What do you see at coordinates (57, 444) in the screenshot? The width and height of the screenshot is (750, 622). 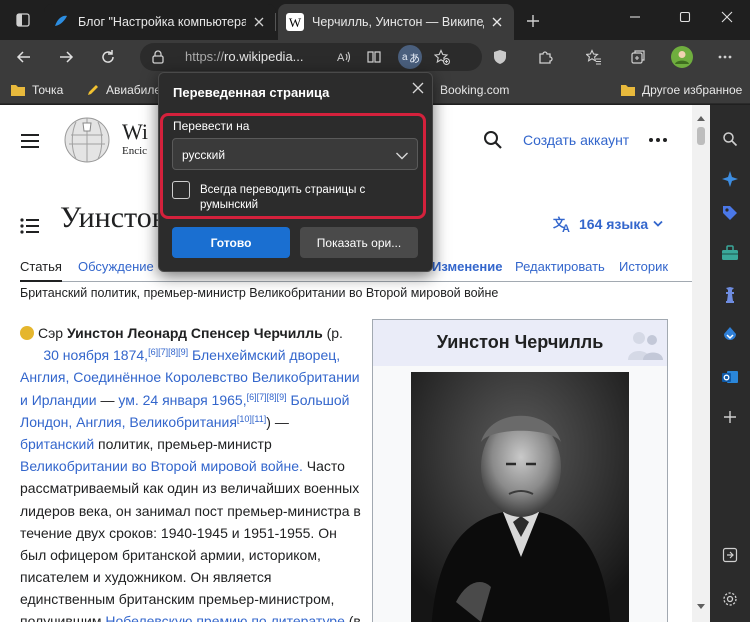 I see `british-link: британский` at bounding box center [57, 444].